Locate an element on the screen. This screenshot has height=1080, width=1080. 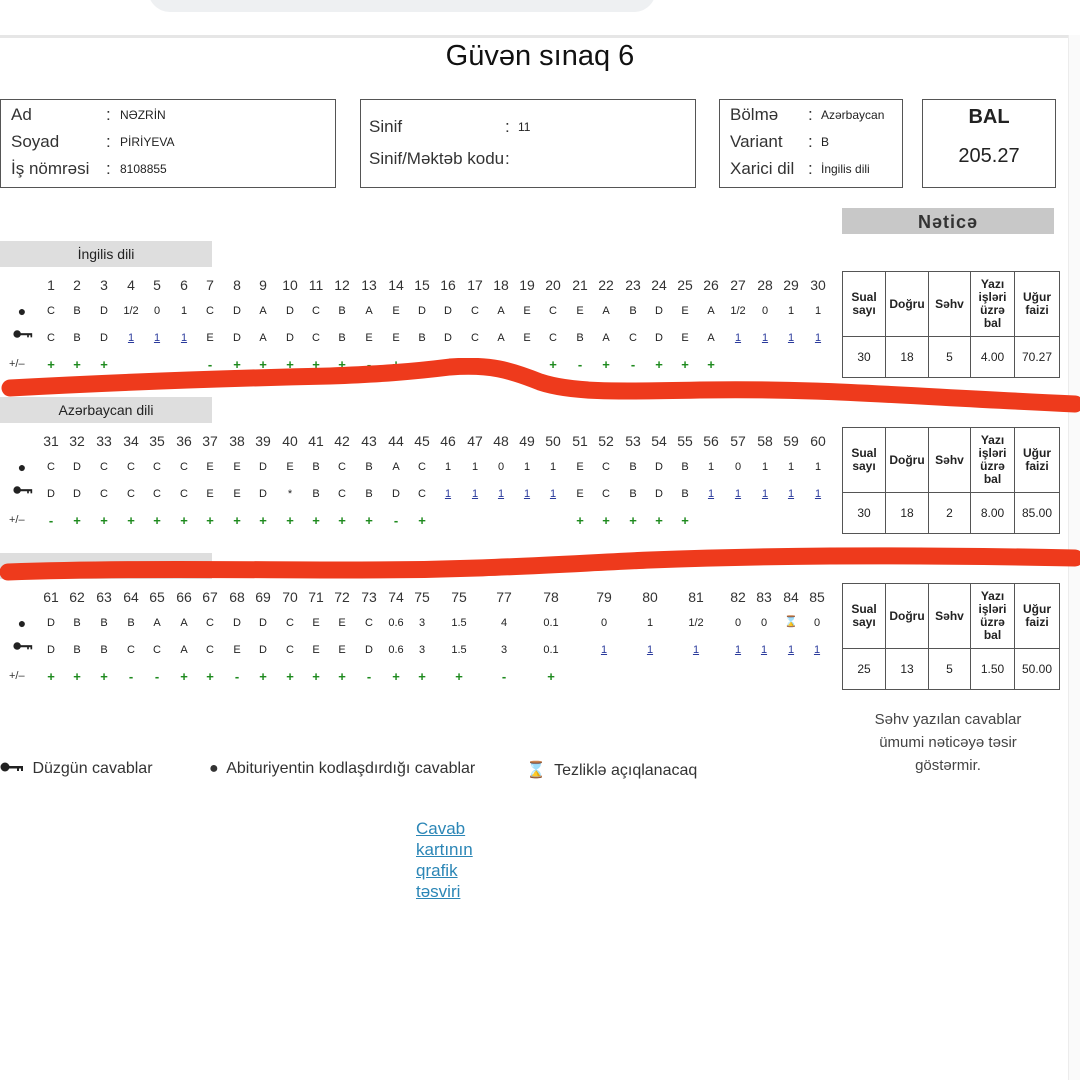
question-number: 41 is located at coordinates (316, 441).